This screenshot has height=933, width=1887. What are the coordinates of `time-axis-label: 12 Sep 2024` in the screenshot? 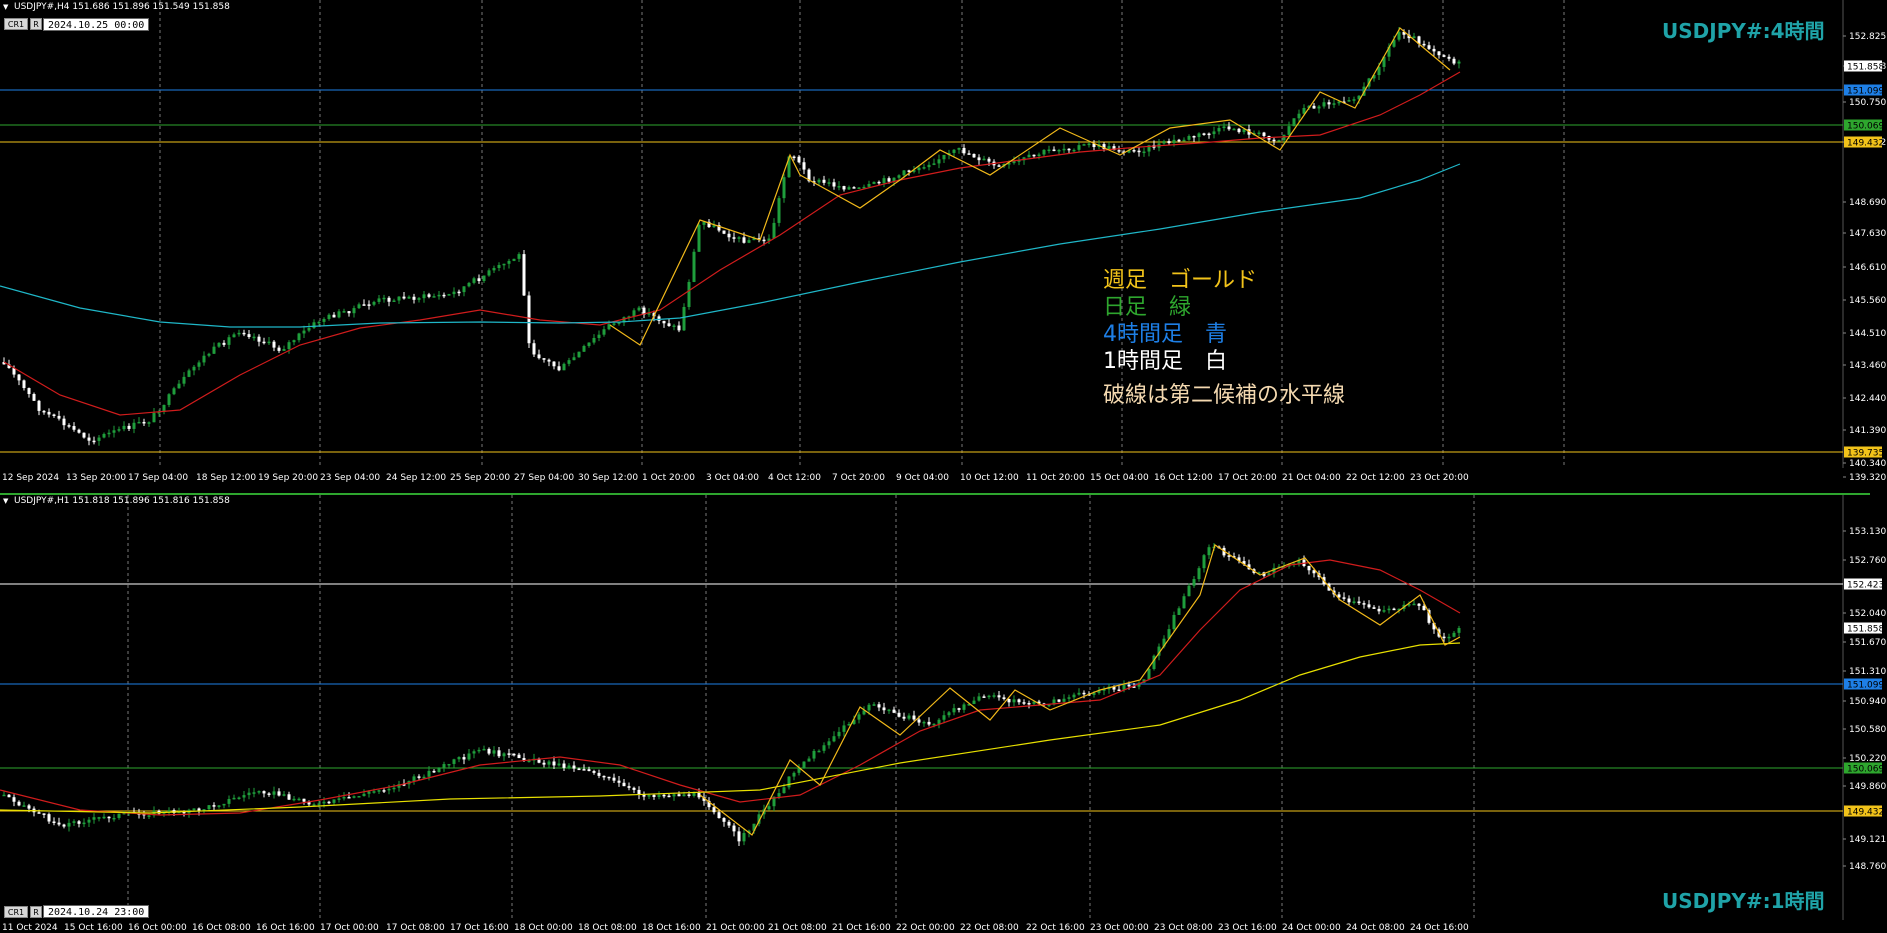 It's located at (30, 478).